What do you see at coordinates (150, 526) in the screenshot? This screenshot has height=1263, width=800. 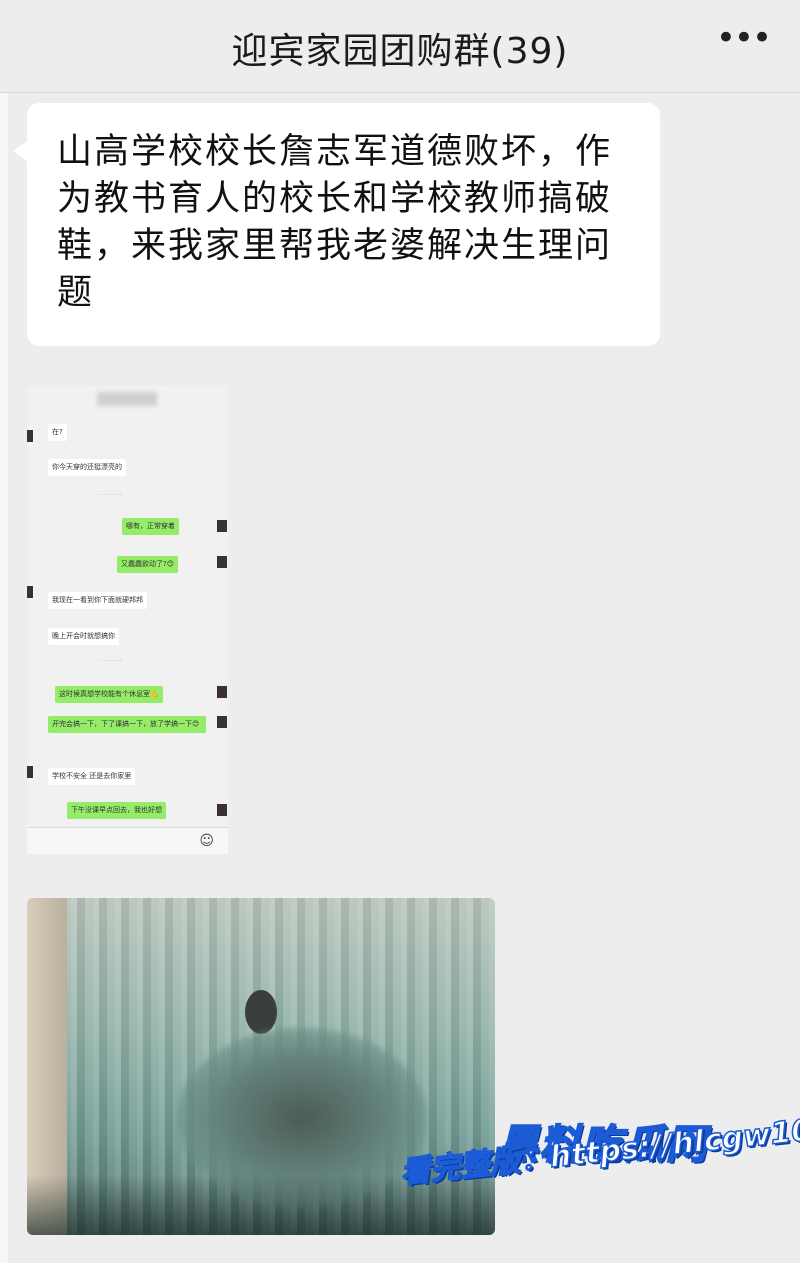 I see `chat-bubble-out: 哪有，正常穿着` at bounding box center [150, 526].